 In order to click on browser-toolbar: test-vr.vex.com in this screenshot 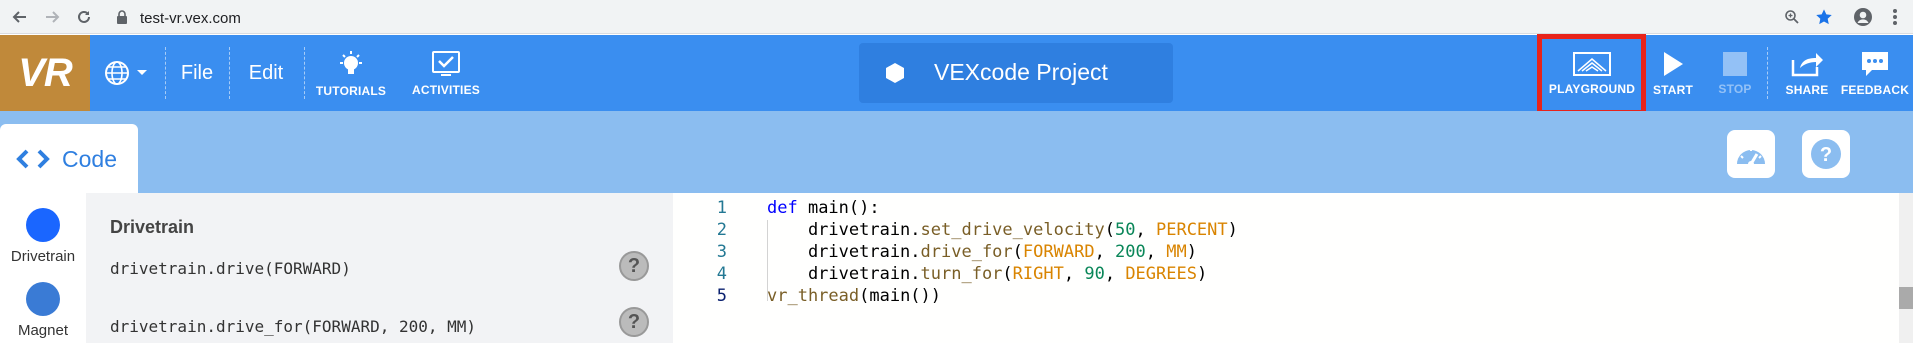, I will do `click(956, 17)`.